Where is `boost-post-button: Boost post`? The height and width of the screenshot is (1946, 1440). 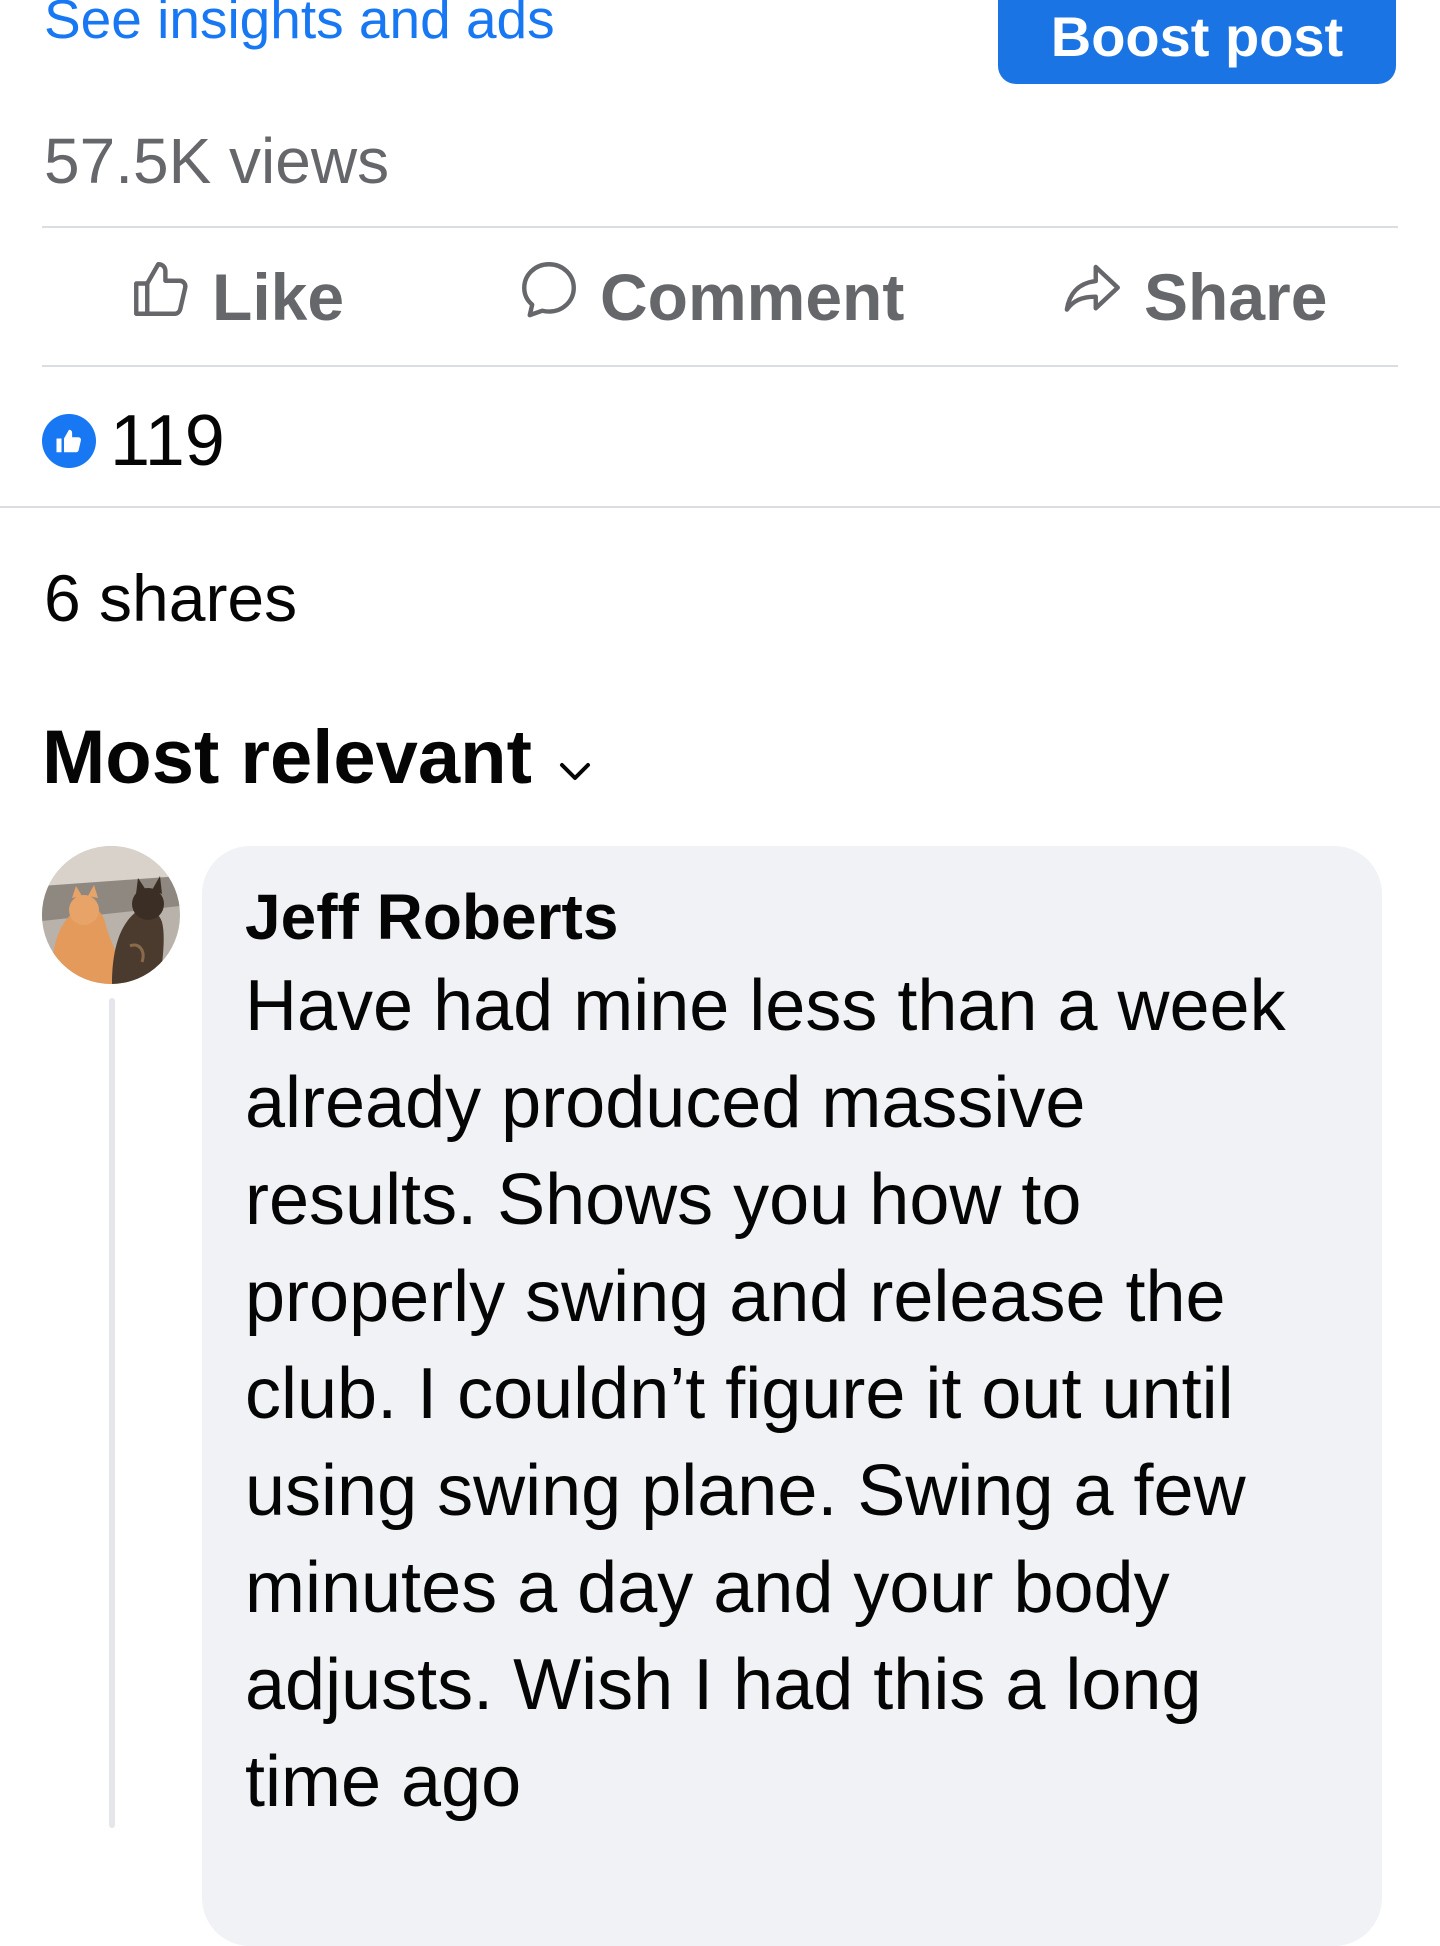 boost-post-button: Boost post is located at coordinates (1197, 42).